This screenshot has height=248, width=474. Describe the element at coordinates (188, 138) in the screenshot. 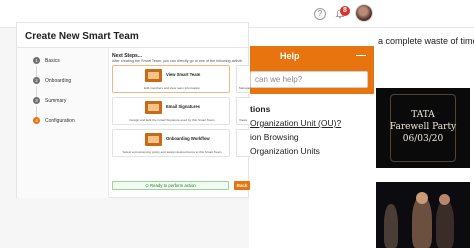

I see `card-label: Onboarding Workflow` at that location.